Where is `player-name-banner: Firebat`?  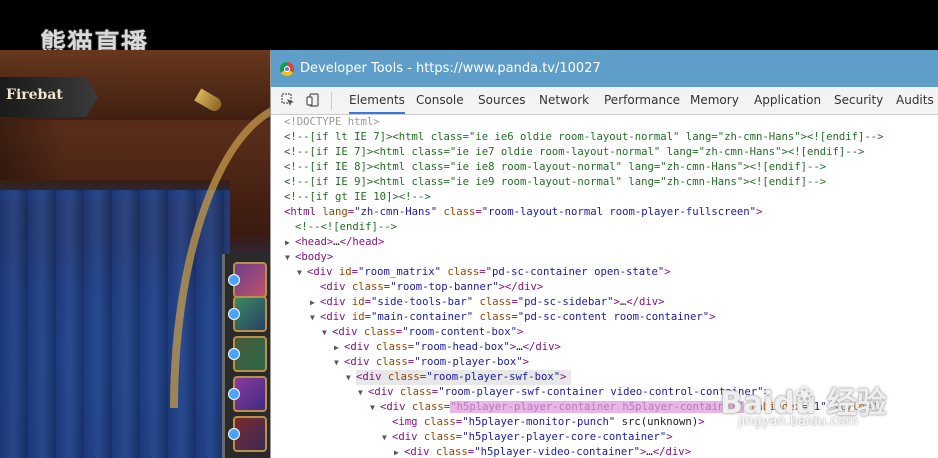
player-name-banner: Firebat is located at coordinates (49, 97).